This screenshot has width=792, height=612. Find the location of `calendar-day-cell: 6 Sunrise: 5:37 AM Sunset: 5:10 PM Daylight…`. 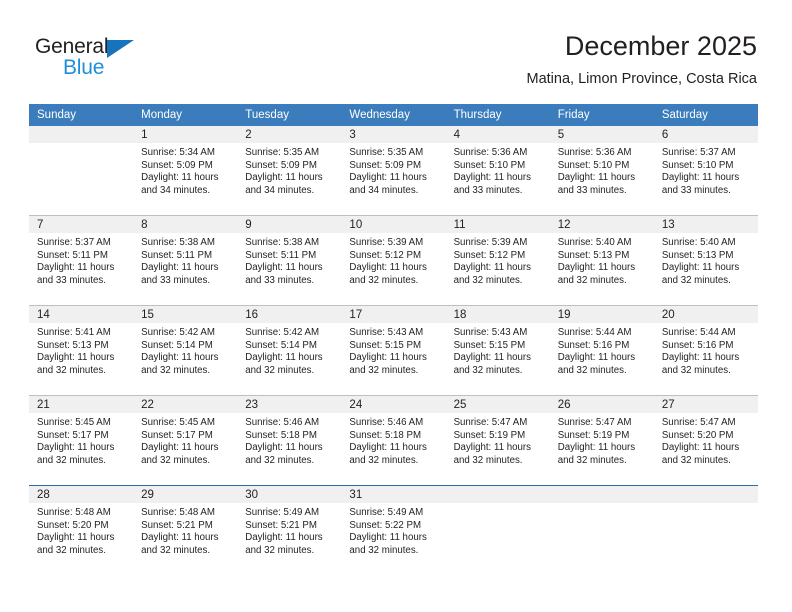

calendar-day-cell: 6 Sunrise: 5:37 AM Sunset: 5:10 PM Daylight… is located at coordinates (705, 167).